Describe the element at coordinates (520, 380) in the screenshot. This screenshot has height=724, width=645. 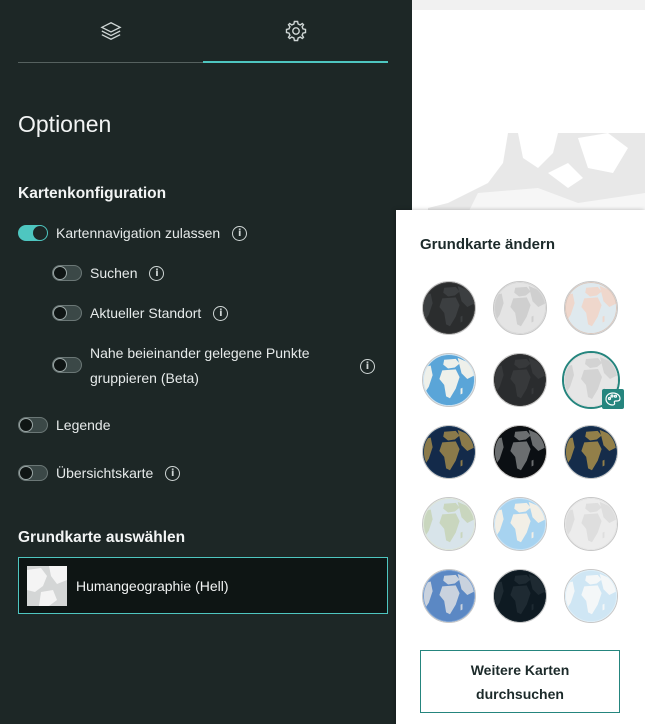
I see `dark-navigation-globe` at that location.